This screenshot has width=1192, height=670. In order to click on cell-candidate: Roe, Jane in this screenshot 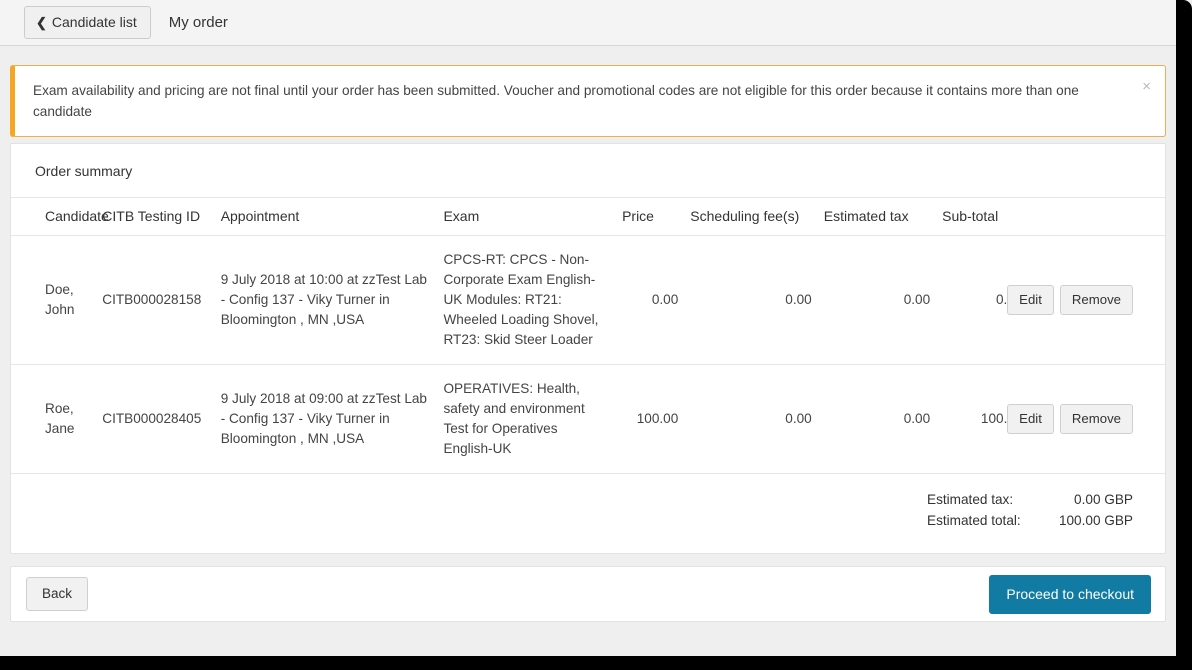, I will do `click(54, 419)`.